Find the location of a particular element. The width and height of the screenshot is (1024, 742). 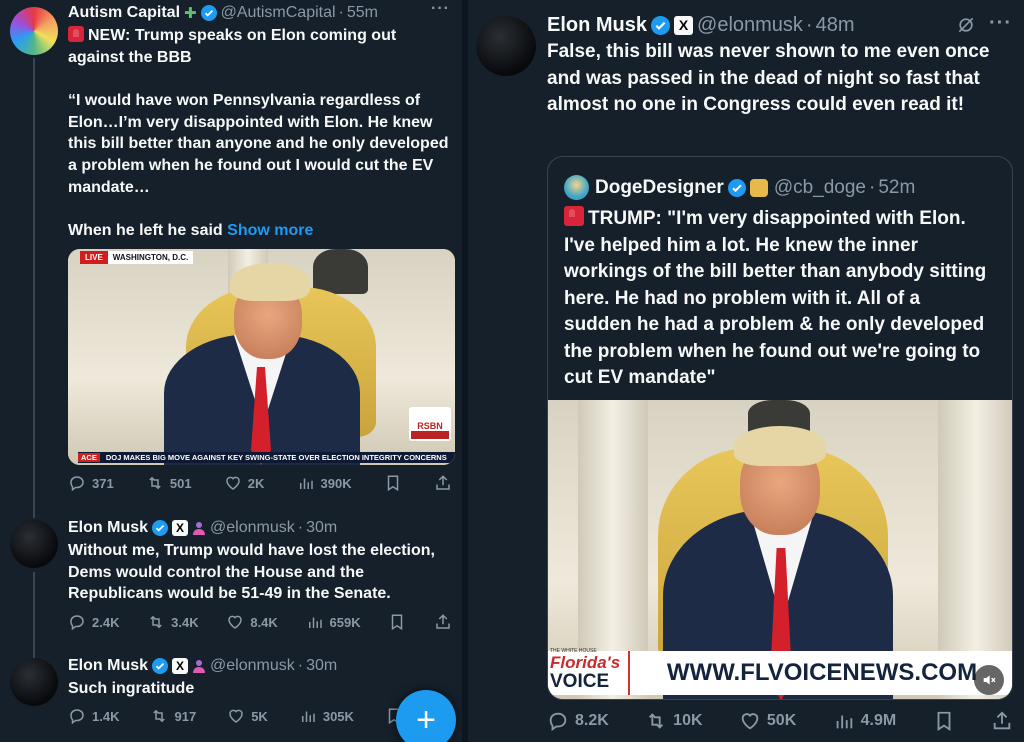

reply-button: 8.2K is located at coordinates (578, 721).